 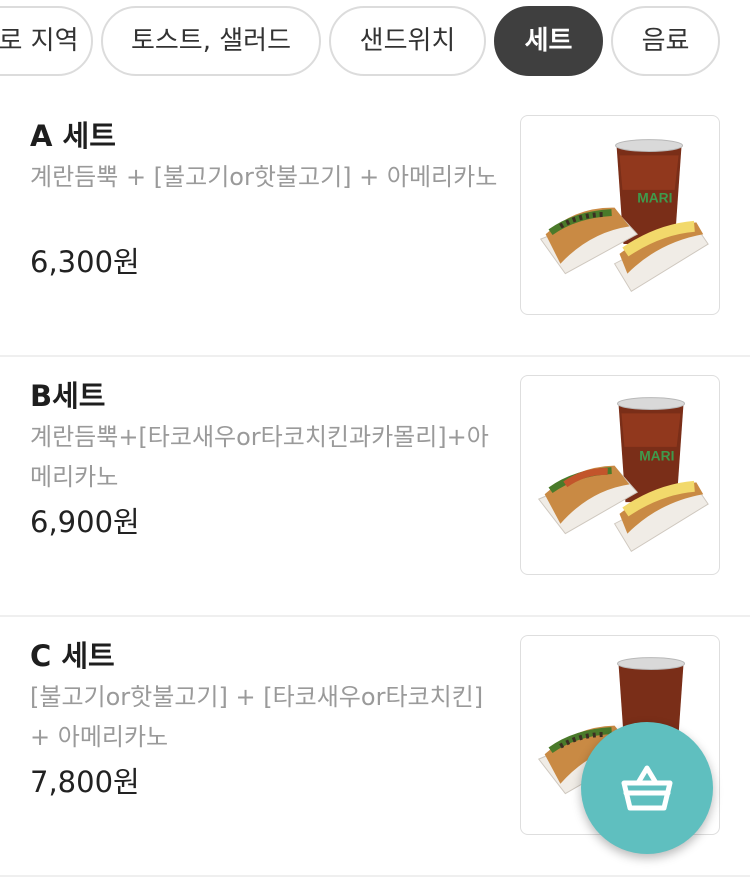 What do you see at coordinates (665, 41) in the screenshot?
I see `tab-drinks: 음료` at bounding box center [665, 41].